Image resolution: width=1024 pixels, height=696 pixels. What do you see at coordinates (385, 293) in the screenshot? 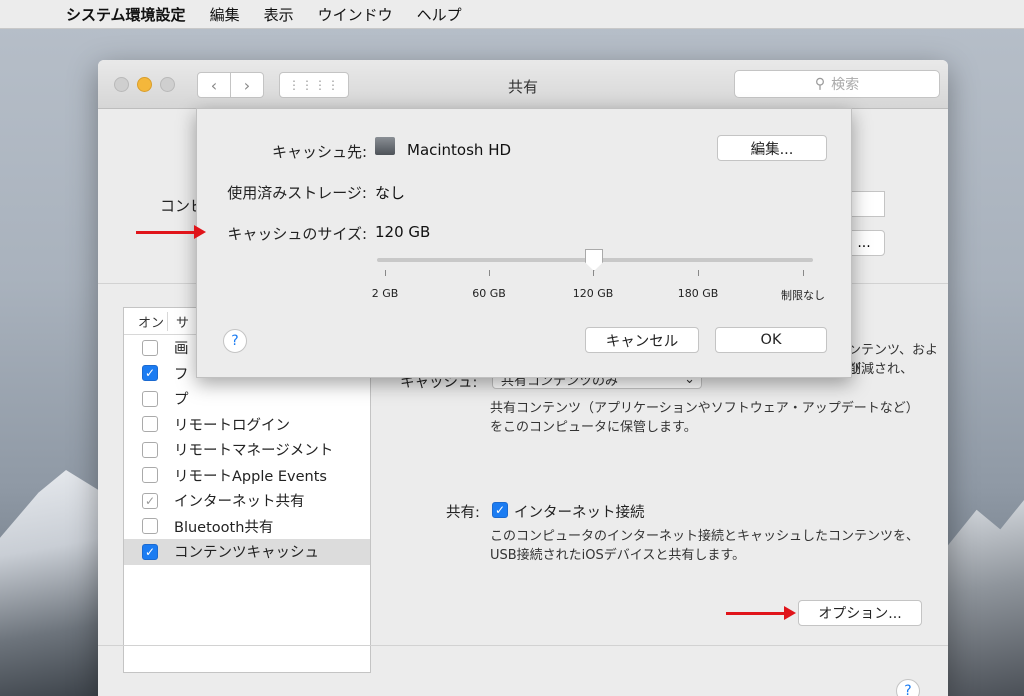
I see `slider-tick-label: 2 GB` at bounding box center [385, 293].